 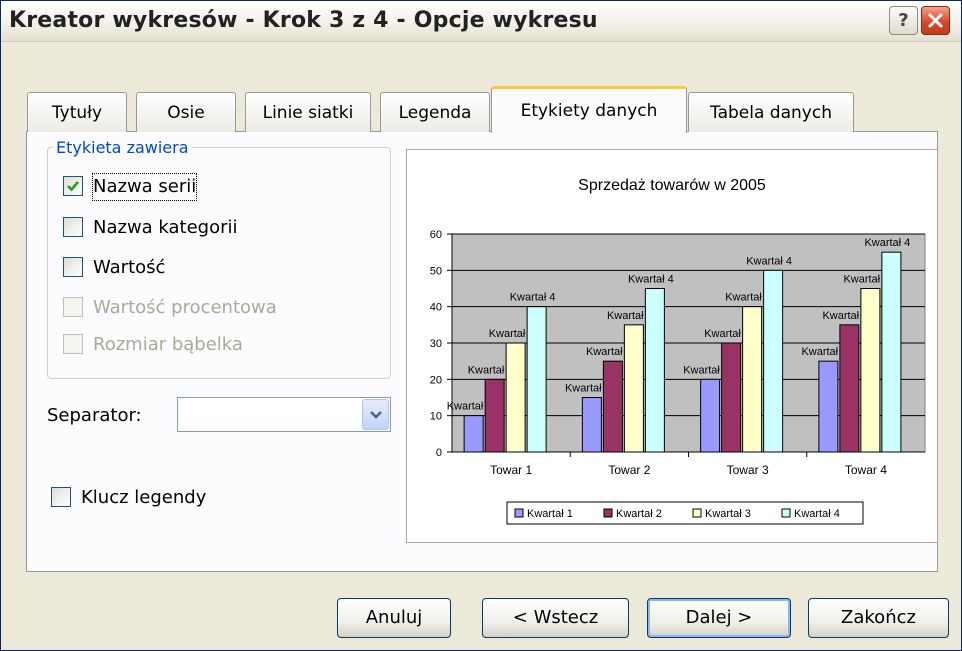 I want to click on value-label: Wartość, so click(x=129, y=267).